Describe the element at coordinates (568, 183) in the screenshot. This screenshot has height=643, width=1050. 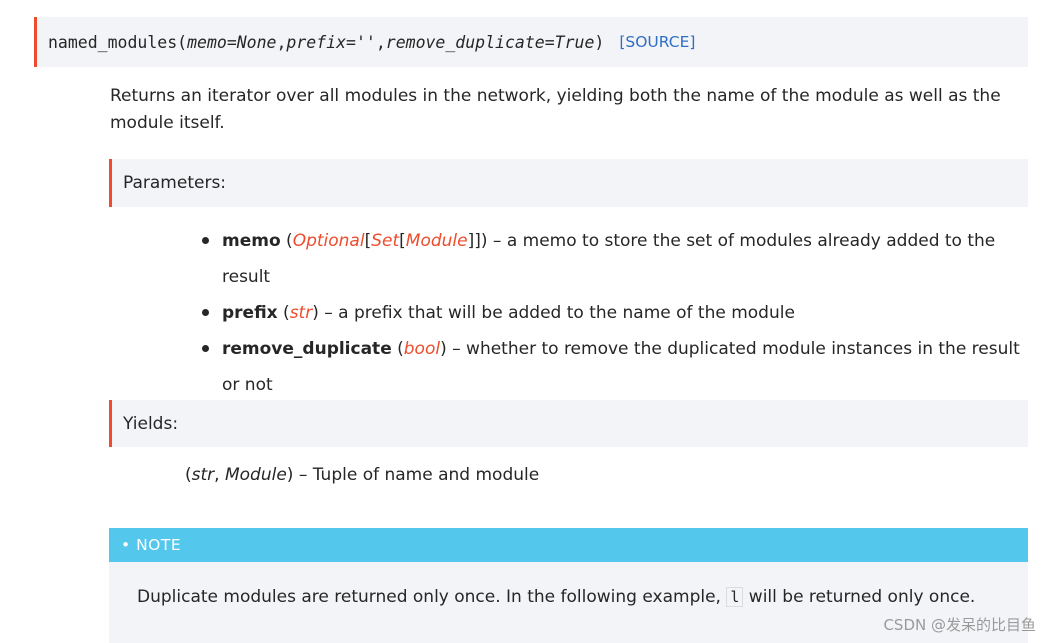
I see `parameters-heading: Parameters:` at that location.